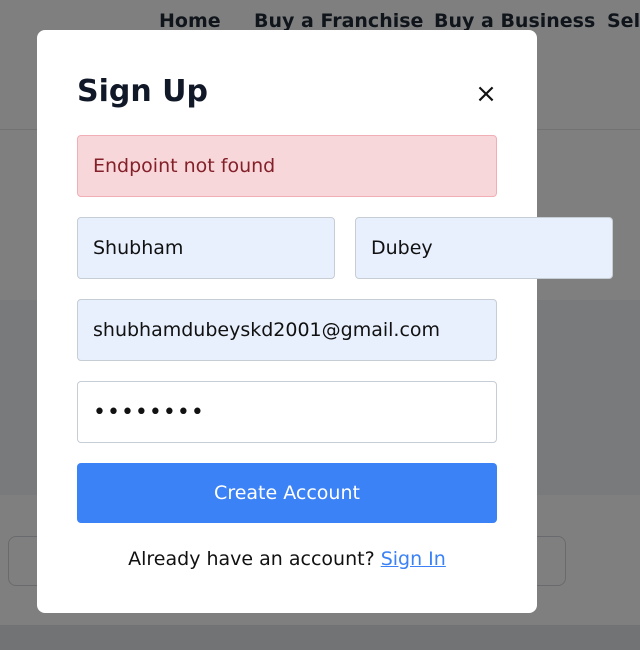  I want to click on email-field, so click(287, 330).